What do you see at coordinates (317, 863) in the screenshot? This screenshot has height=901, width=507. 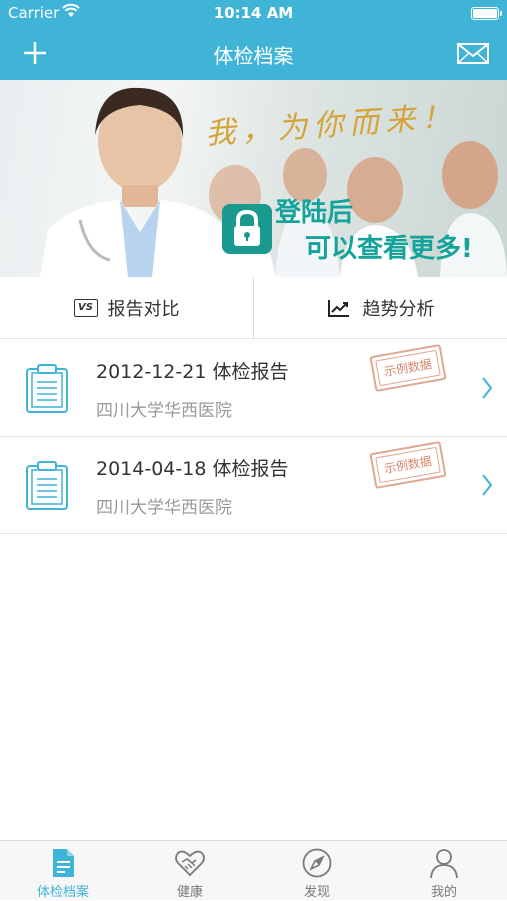 I see `compass-icon` at bounding box center [317, 863].